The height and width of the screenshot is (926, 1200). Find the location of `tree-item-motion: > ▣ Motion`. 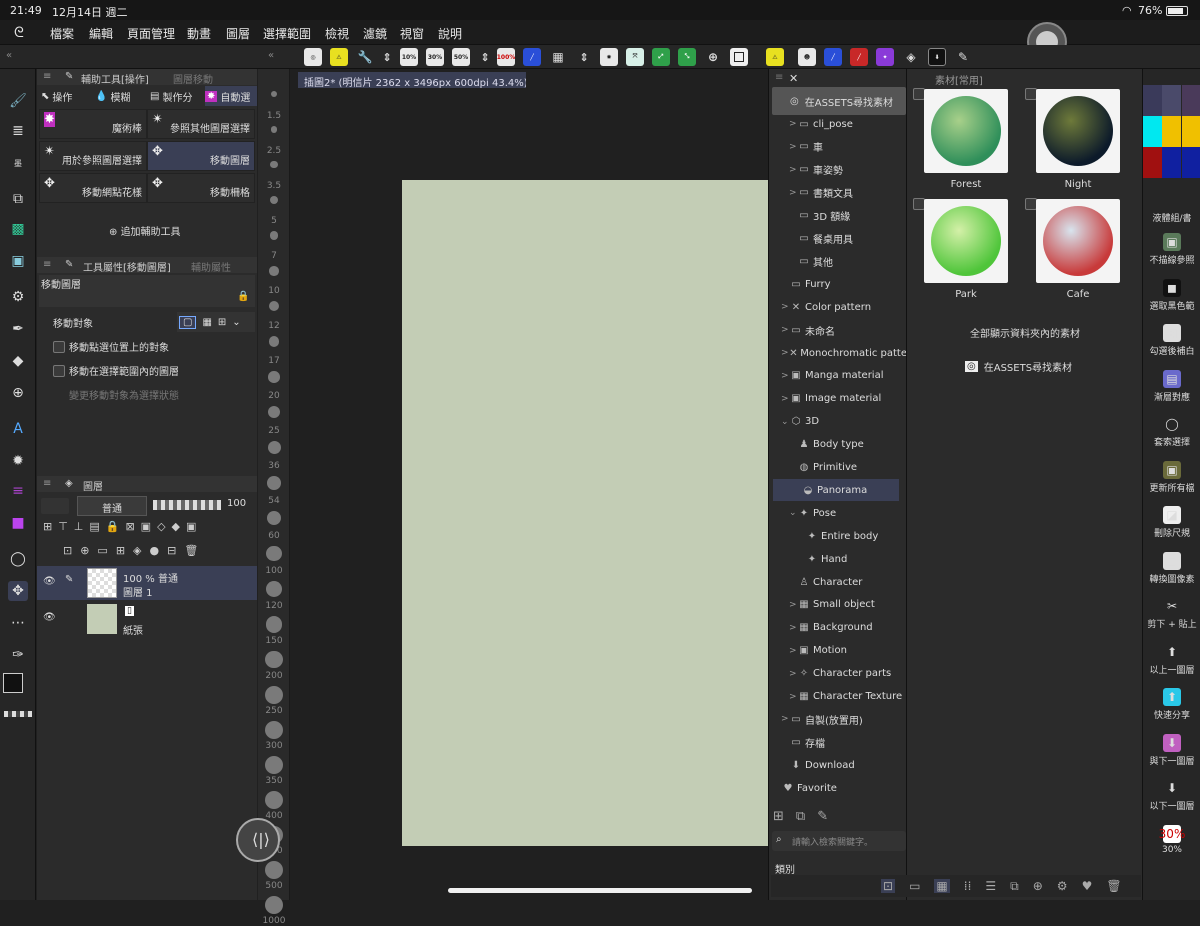

tree-item-motion: > ▣ Motion is located at coordinates (838, 651).